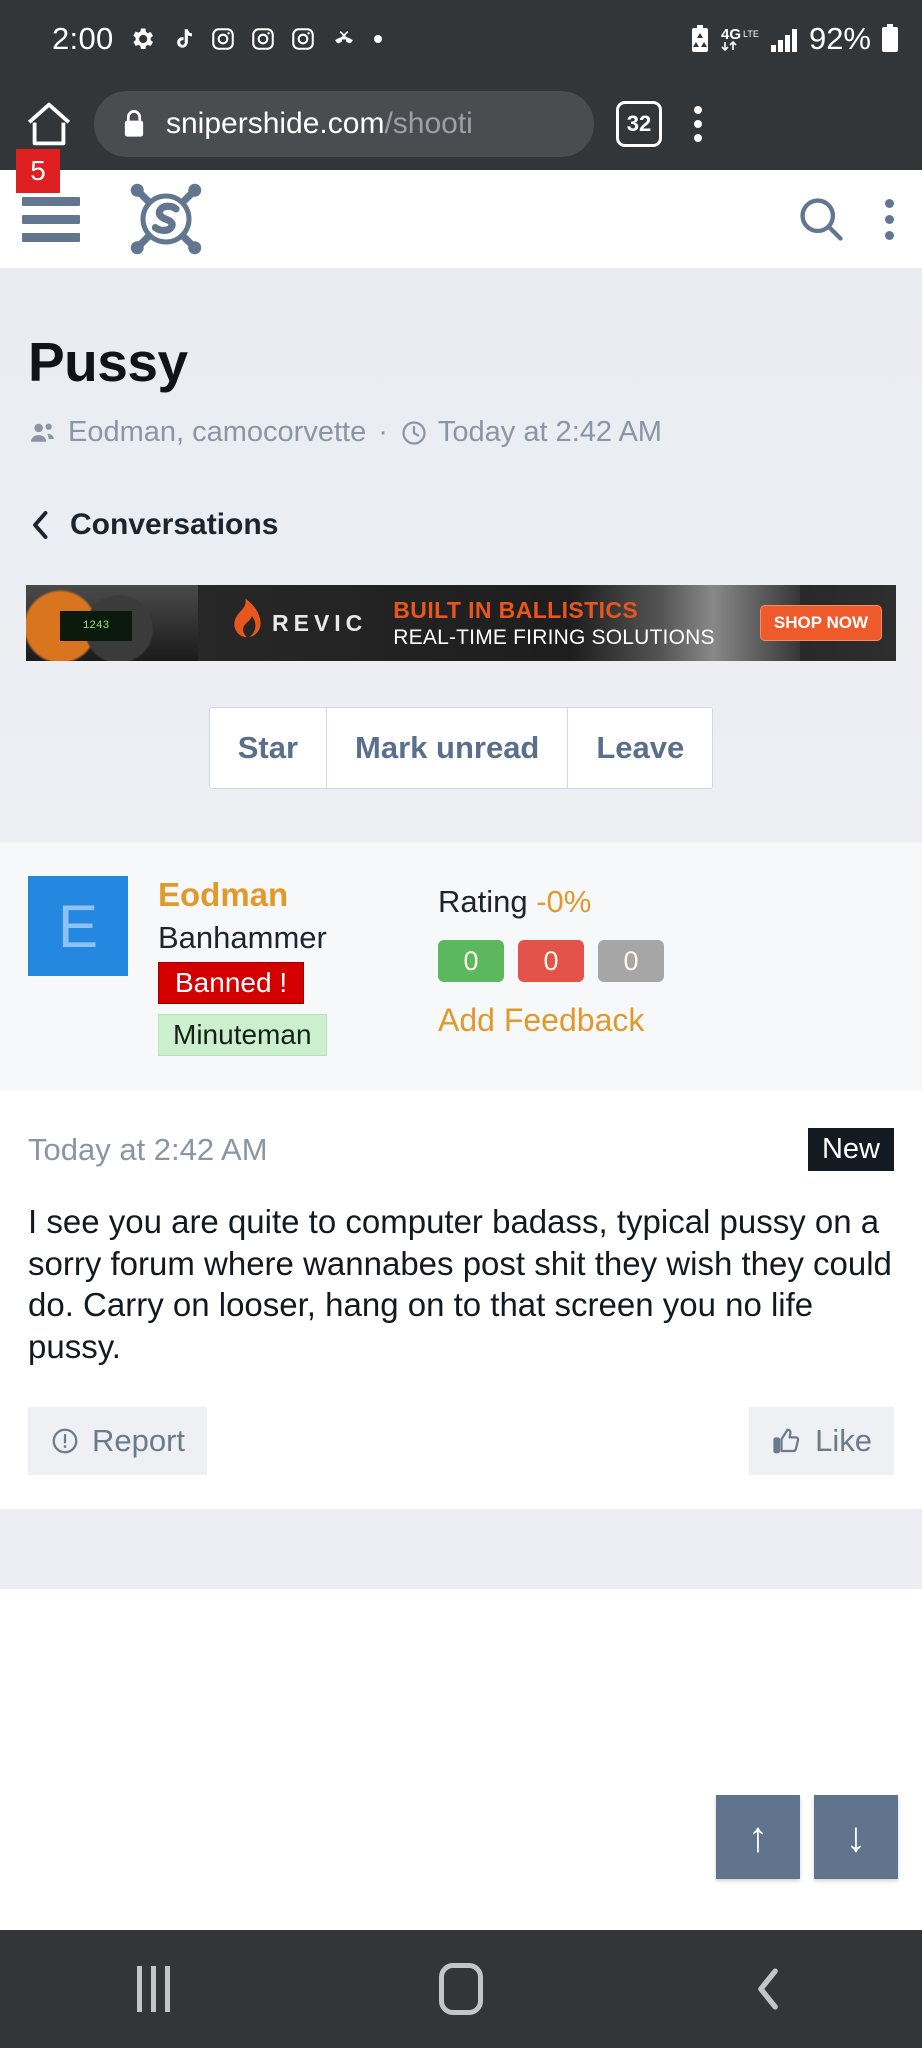 The image size is (922, 2048). I want to click on header-overflow-button, so click(889, 219).